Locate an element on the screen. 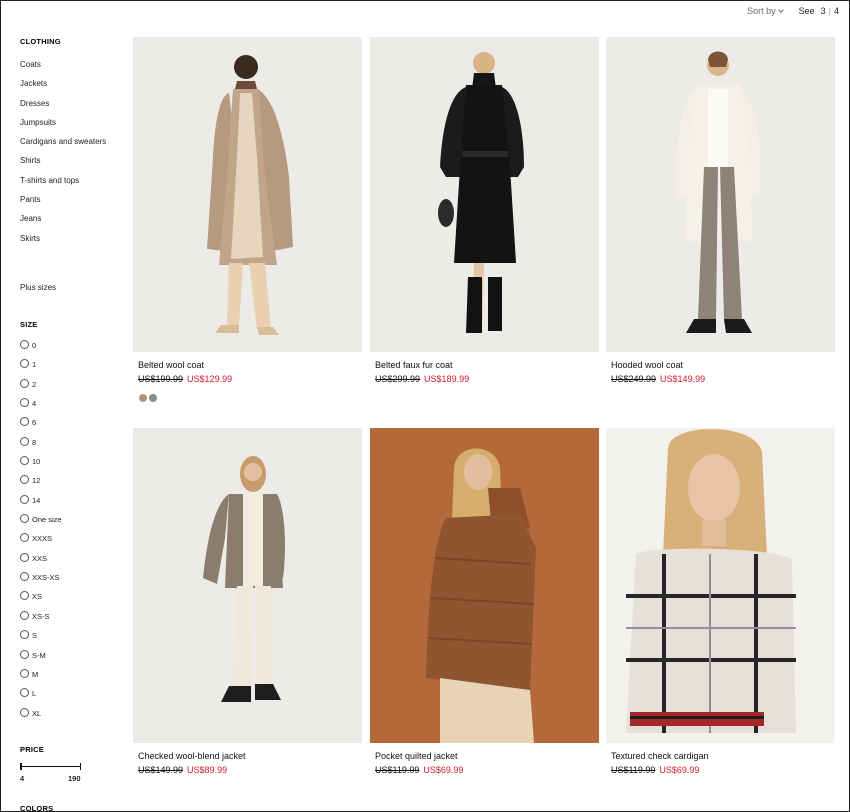 Image resolution: width=850 pixels, height=812 pixels. category-dresses: Dresses is located at coordinates (63, 108).